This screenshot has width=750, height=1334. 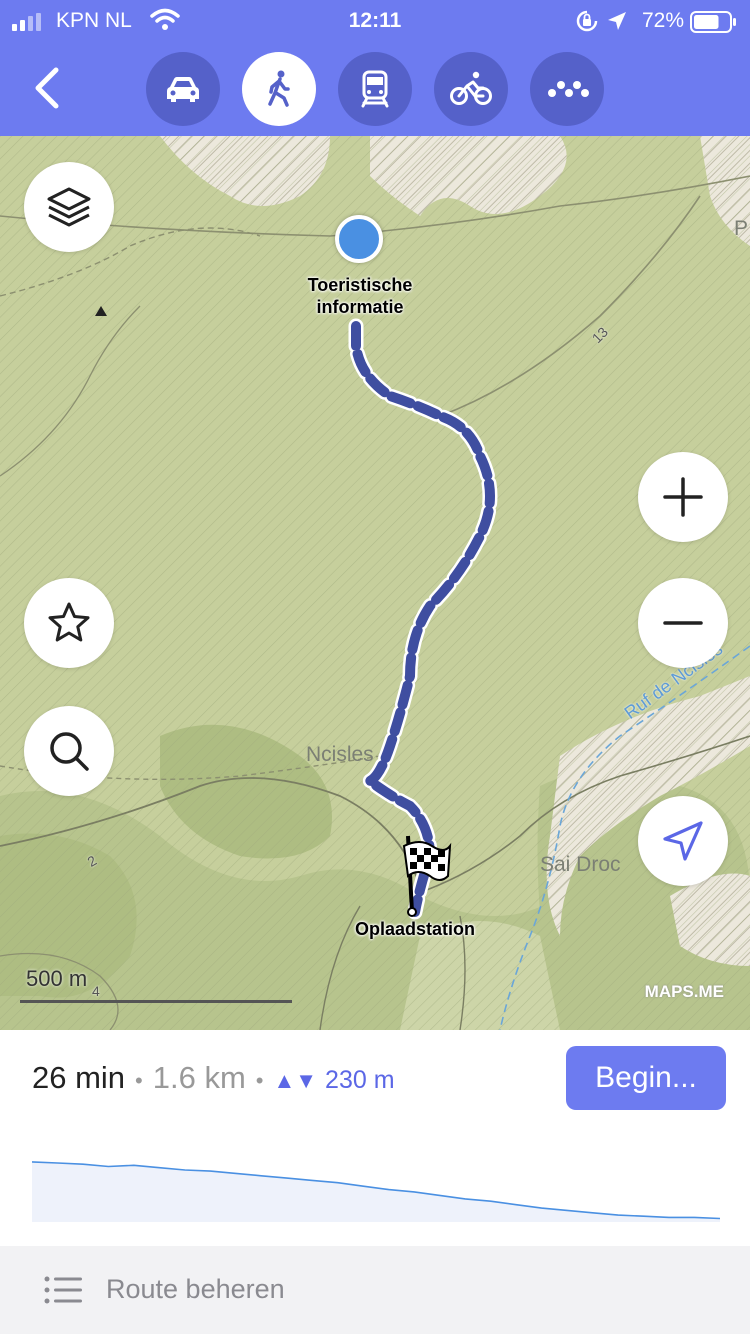 What do you see at coordinates (580, 864) in the screenshot?
I see `place-label-sai-droc: Sai Droc` at bounding box center [580, 864].